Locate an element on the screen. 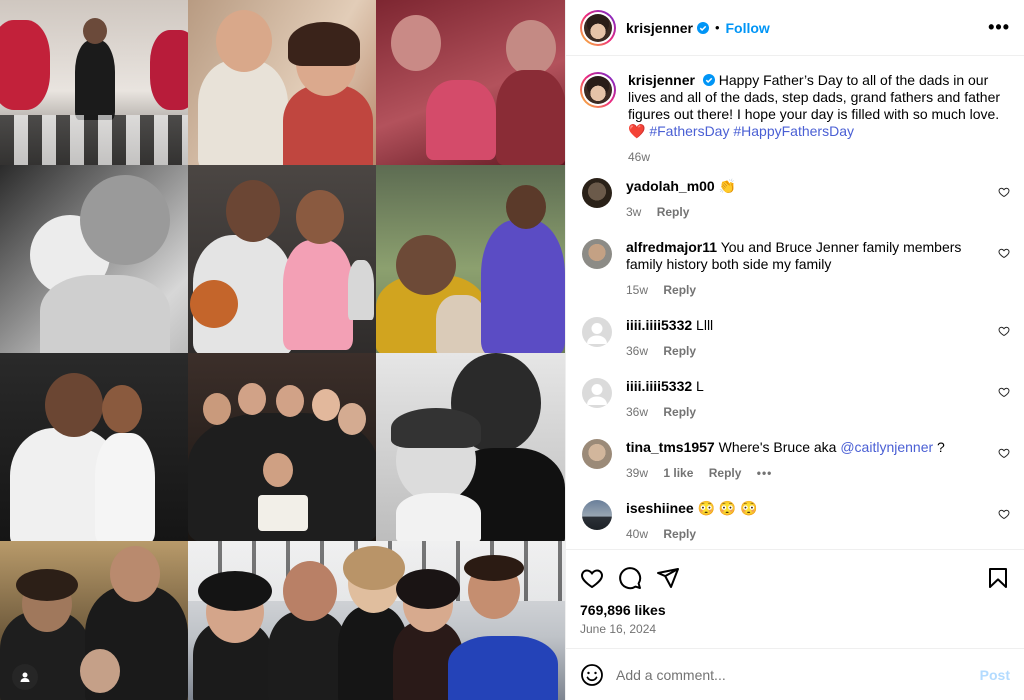 The height and width of the screenshot is (700, 1024). comment-body: 👏 is located at coordinates (727, 186).